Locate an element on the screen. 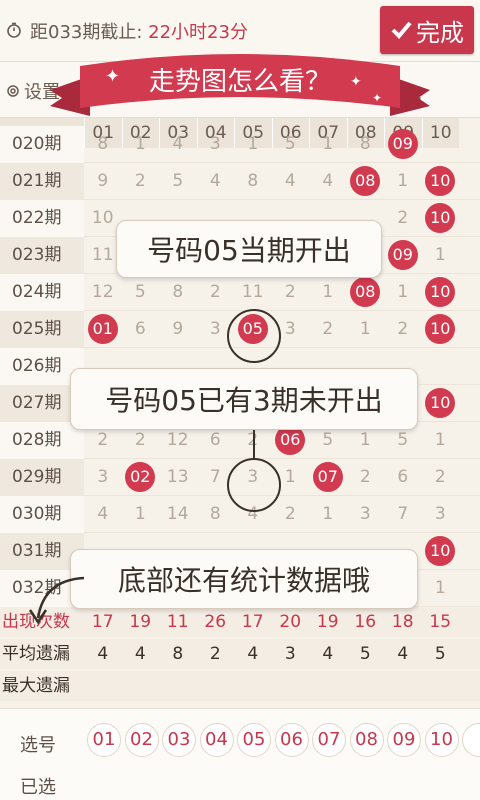 This screenshot has width=480, height=800. callout-drawn: 号码05当期开出 is located at coordinates (249, 249).